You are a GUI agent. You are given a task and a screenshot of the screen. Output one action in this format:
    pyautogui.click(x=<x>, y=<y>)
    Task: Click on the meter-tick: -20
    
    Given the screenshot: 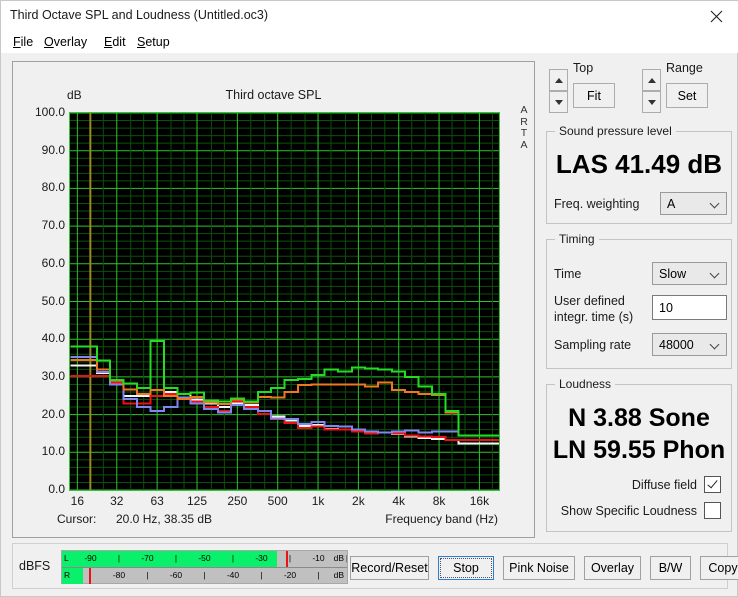 What is the action you would take?
    pyautogui.click(x=290, y=575)
    